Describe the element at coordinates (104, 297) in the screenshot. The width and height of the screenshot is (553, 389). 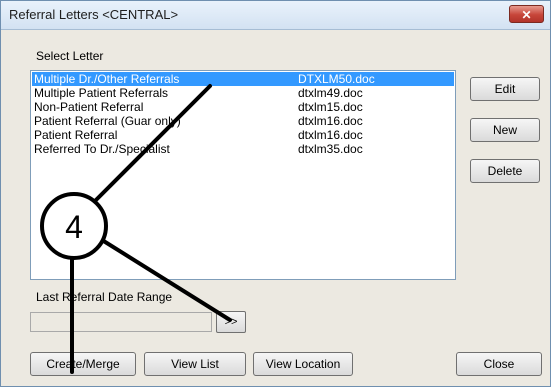
I see `date-range-label: Last Referral Date Range` at that location.